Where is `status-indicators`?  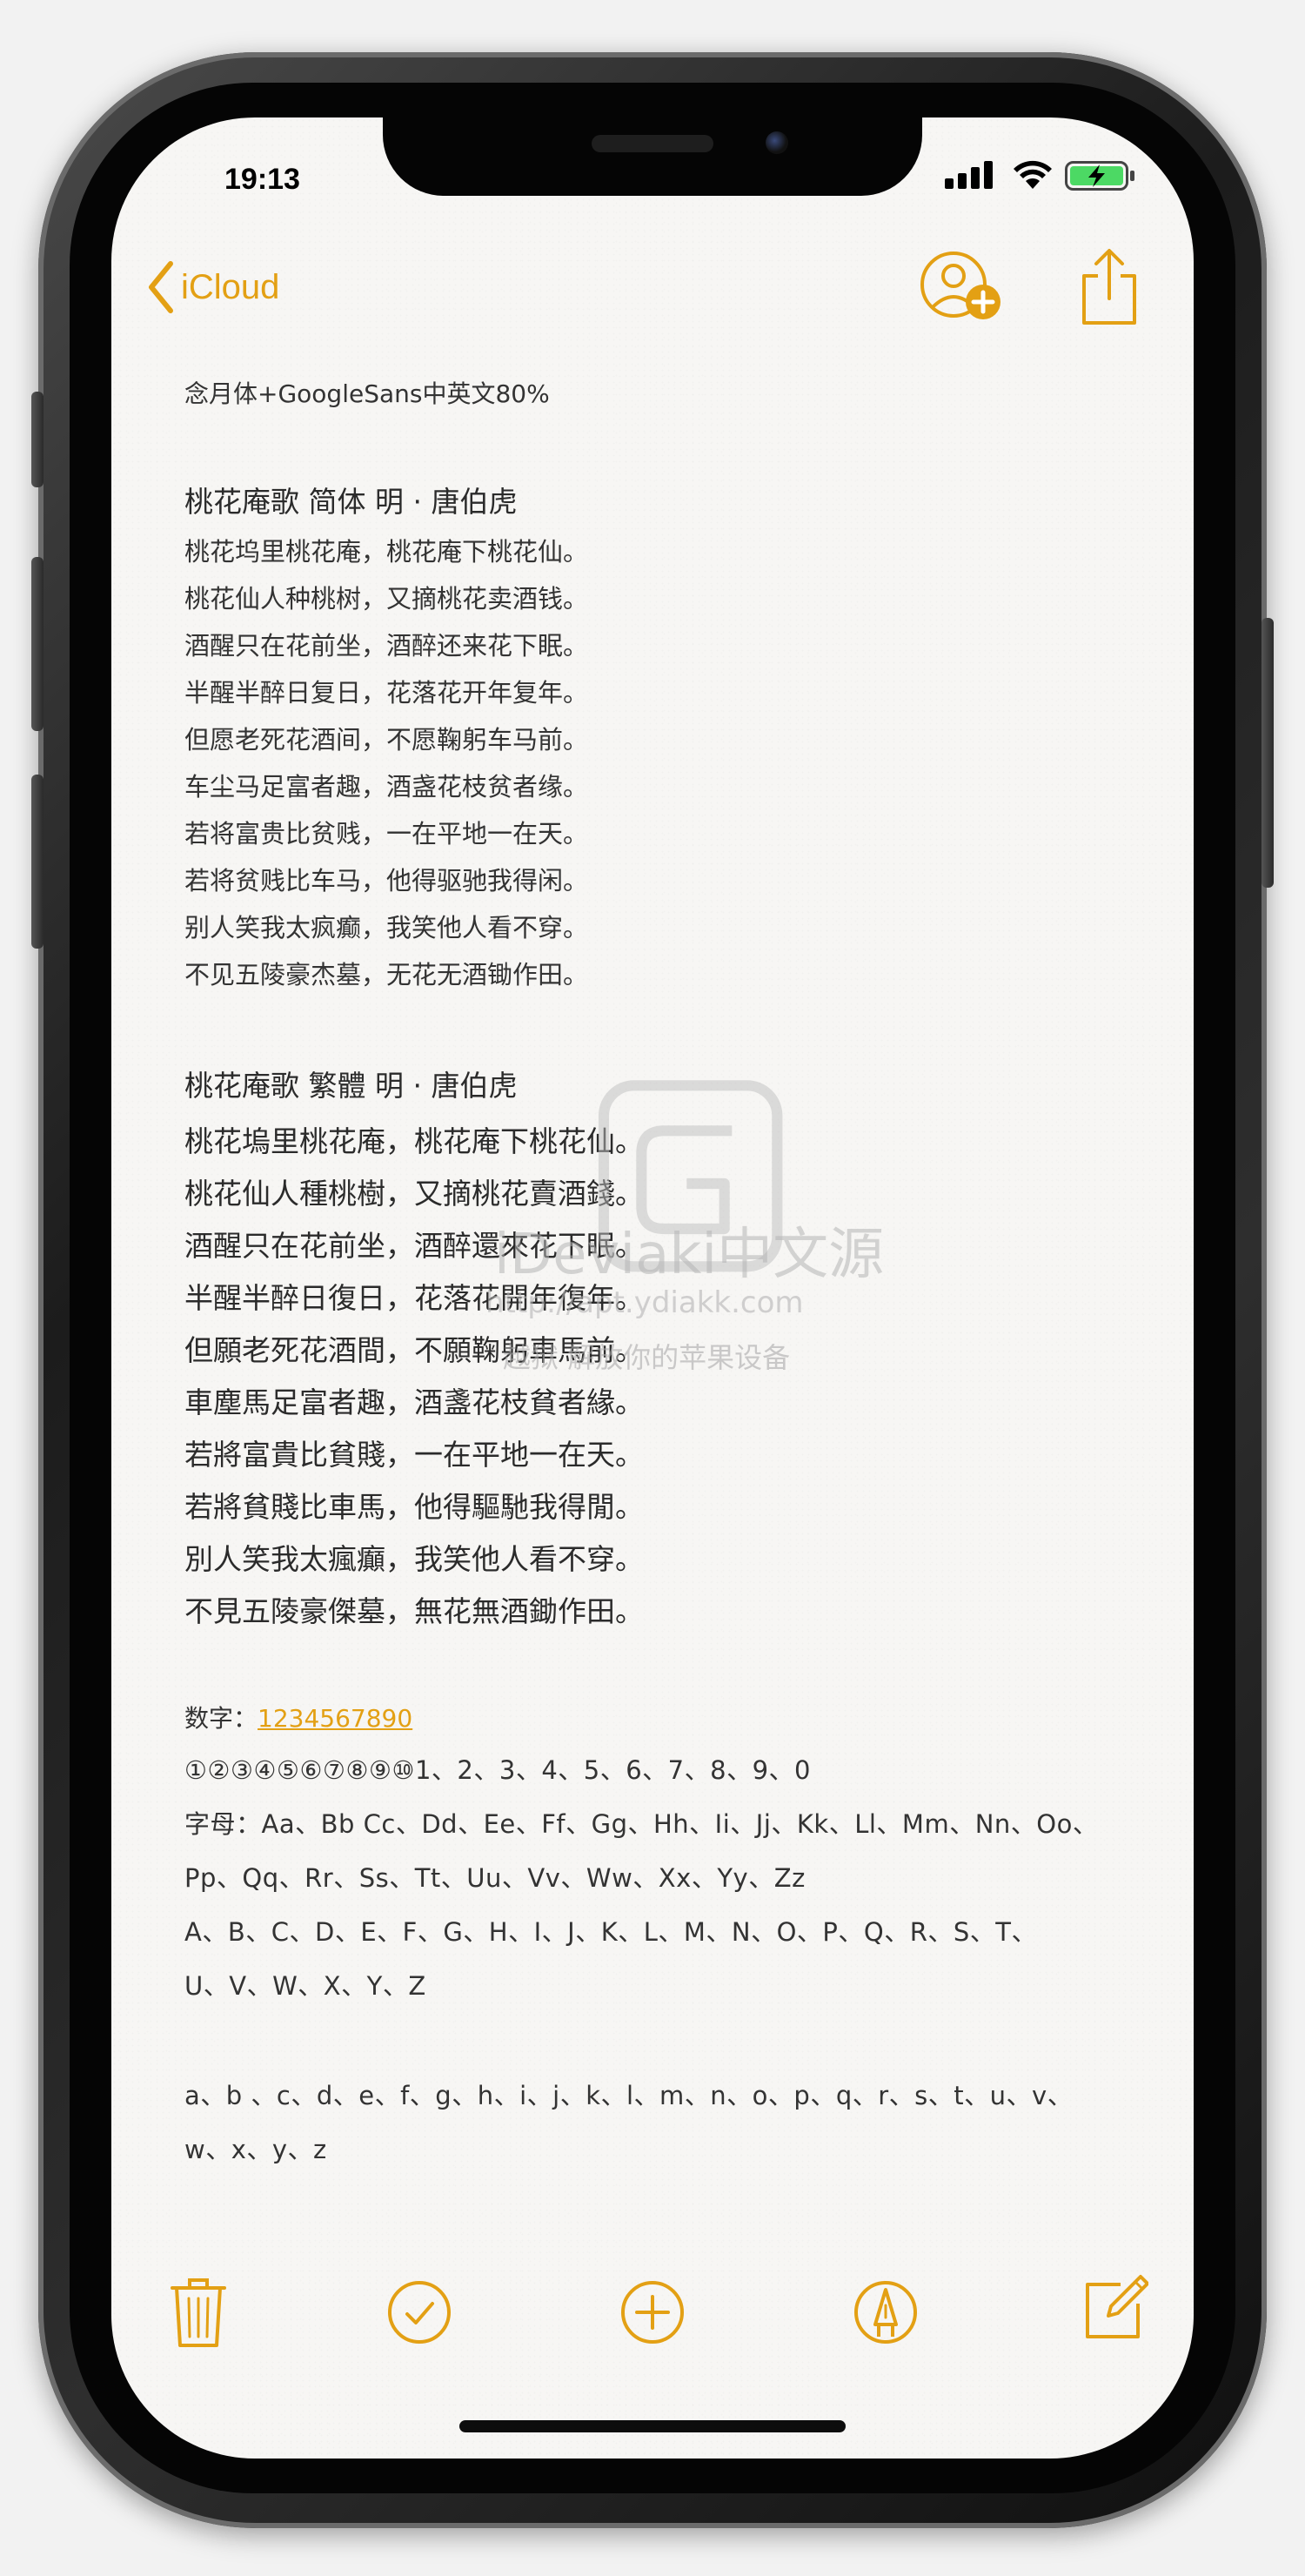
status-indicators is located at coordinates (1049, 176).